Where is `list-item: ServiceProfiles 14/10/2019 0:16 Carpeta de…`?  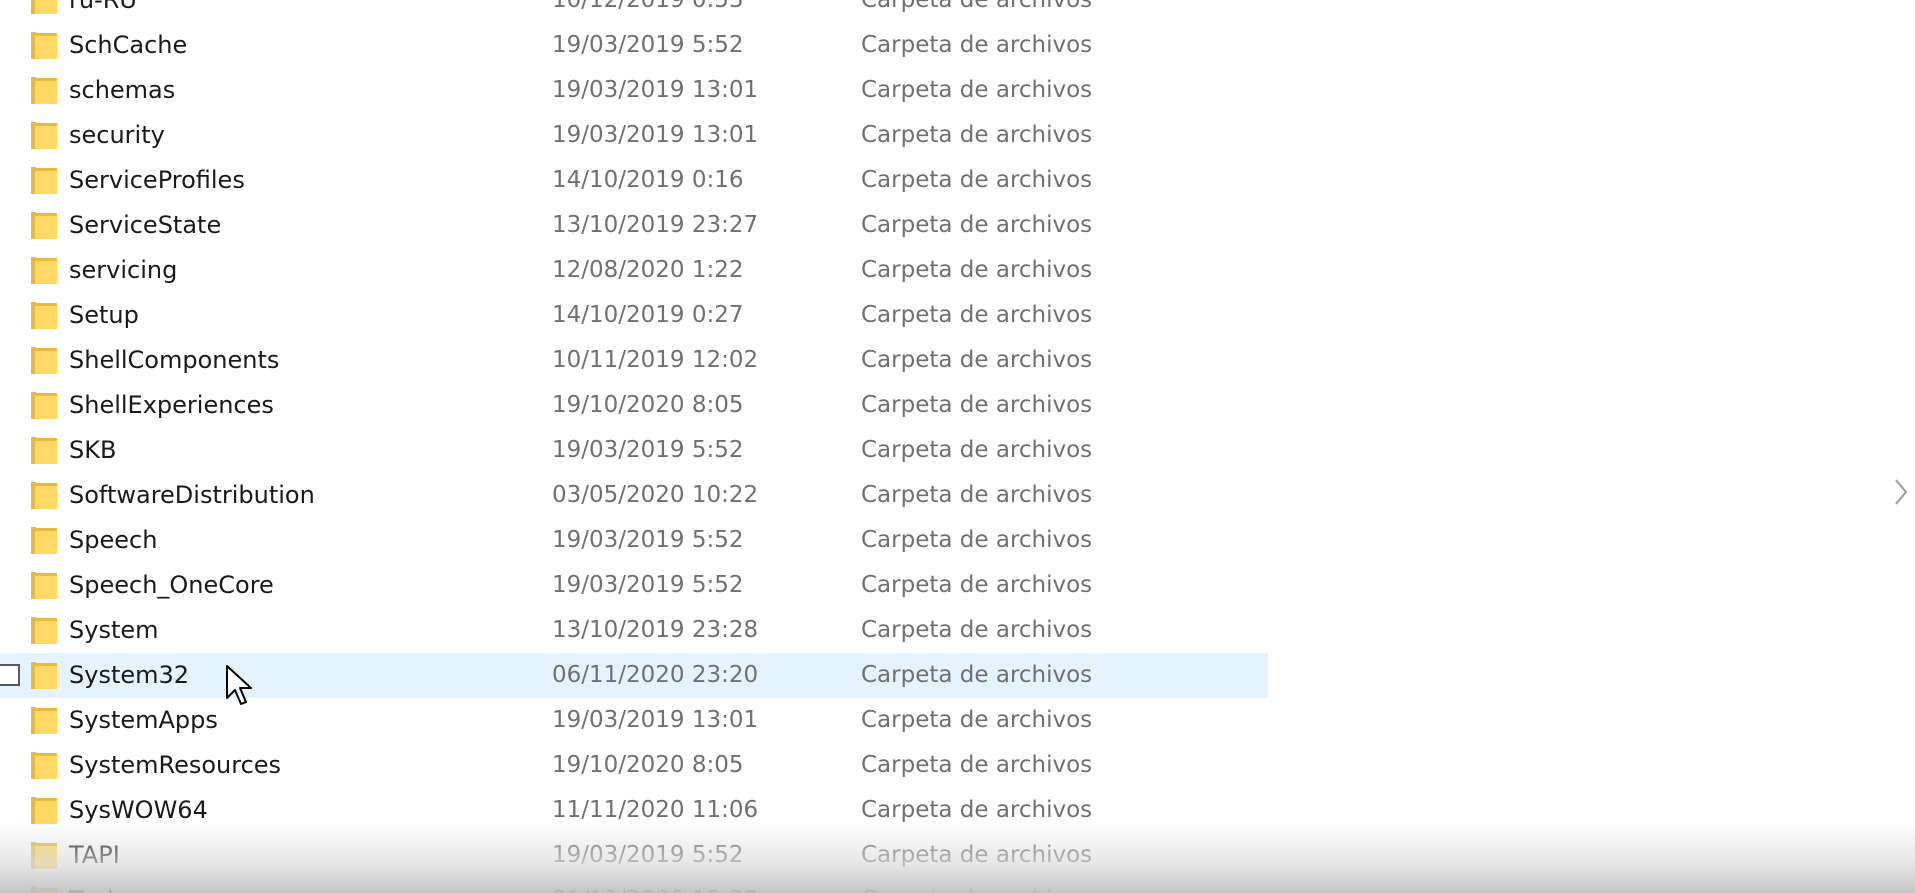
list-item: ServiceProfiles 14/10/2019 0:16 Carpeta de… is located at coordinates (634, 180).